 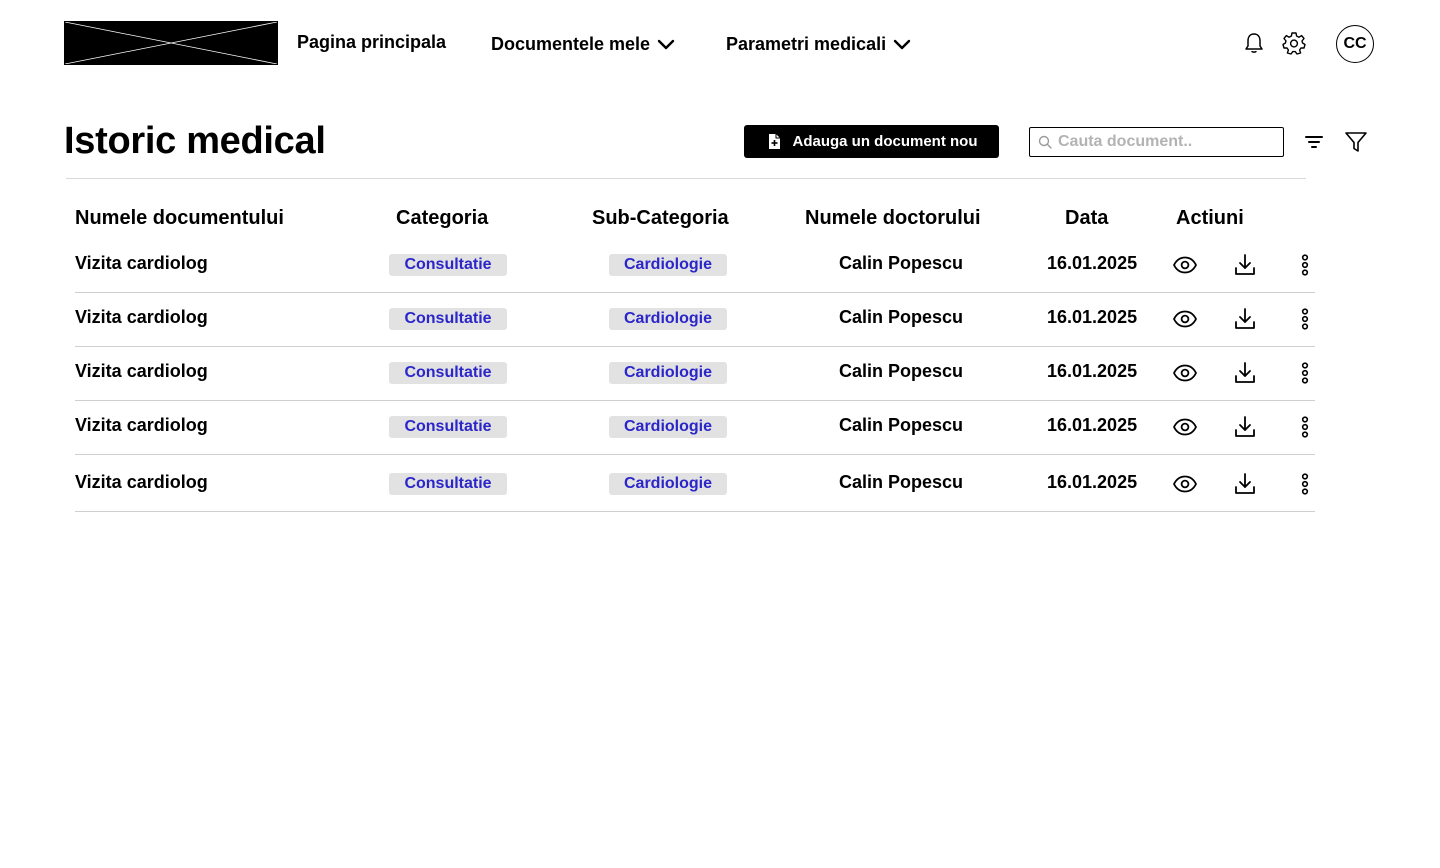 I want to click on search-input, so click(x=1163, y=142).